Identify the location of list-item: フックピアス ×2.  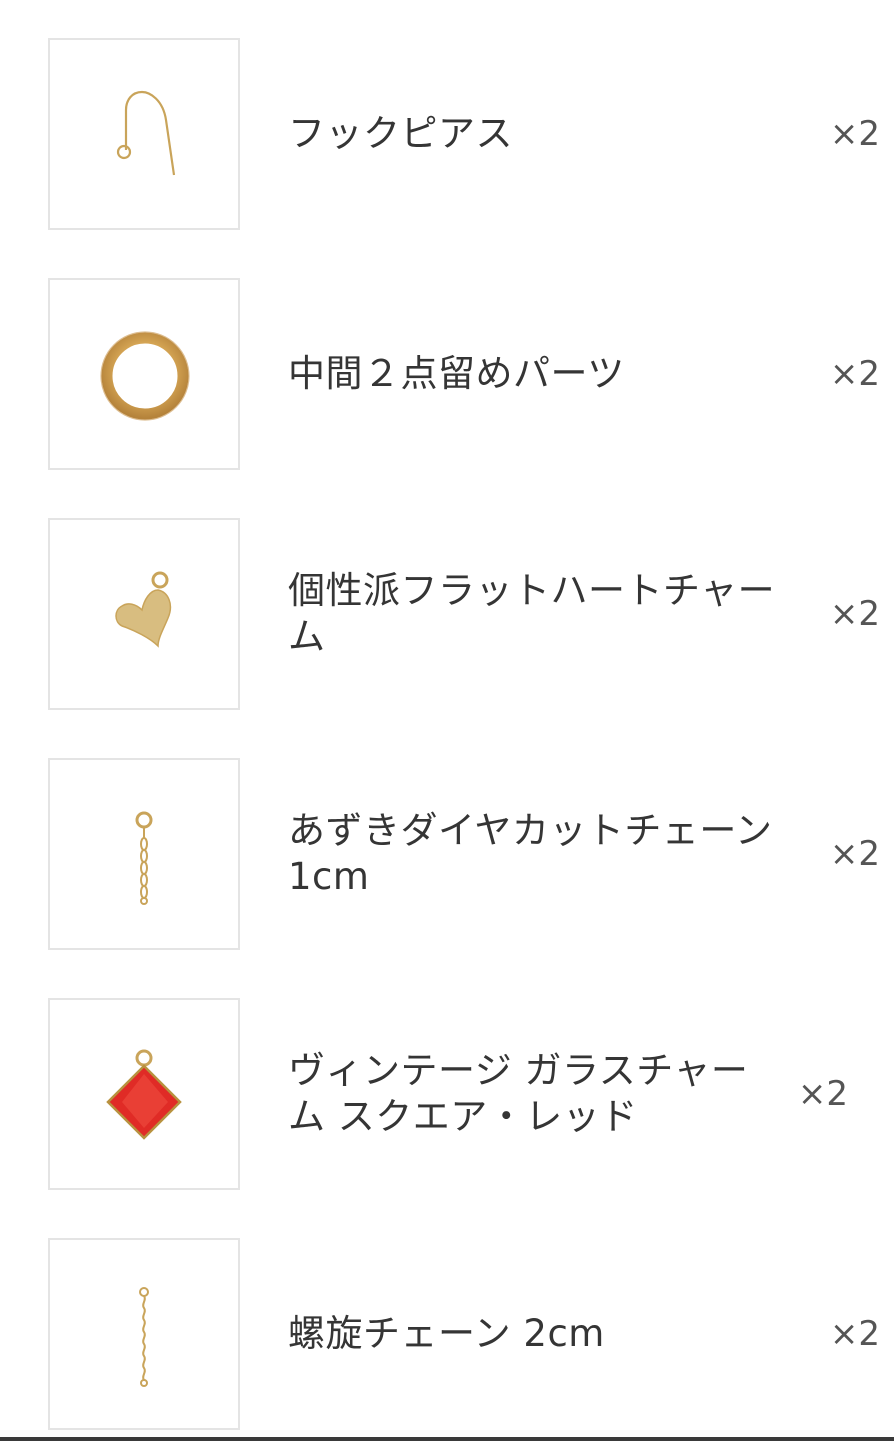
(447, 134).